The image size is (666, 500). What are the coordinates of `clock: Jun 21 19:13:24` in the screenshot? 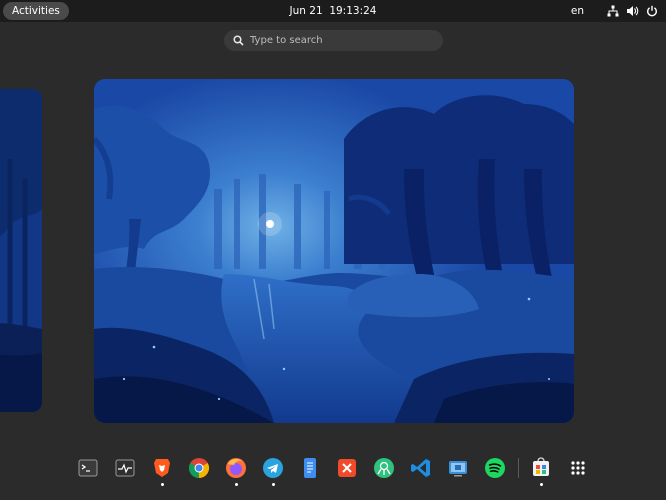 It's located at (333, 11).